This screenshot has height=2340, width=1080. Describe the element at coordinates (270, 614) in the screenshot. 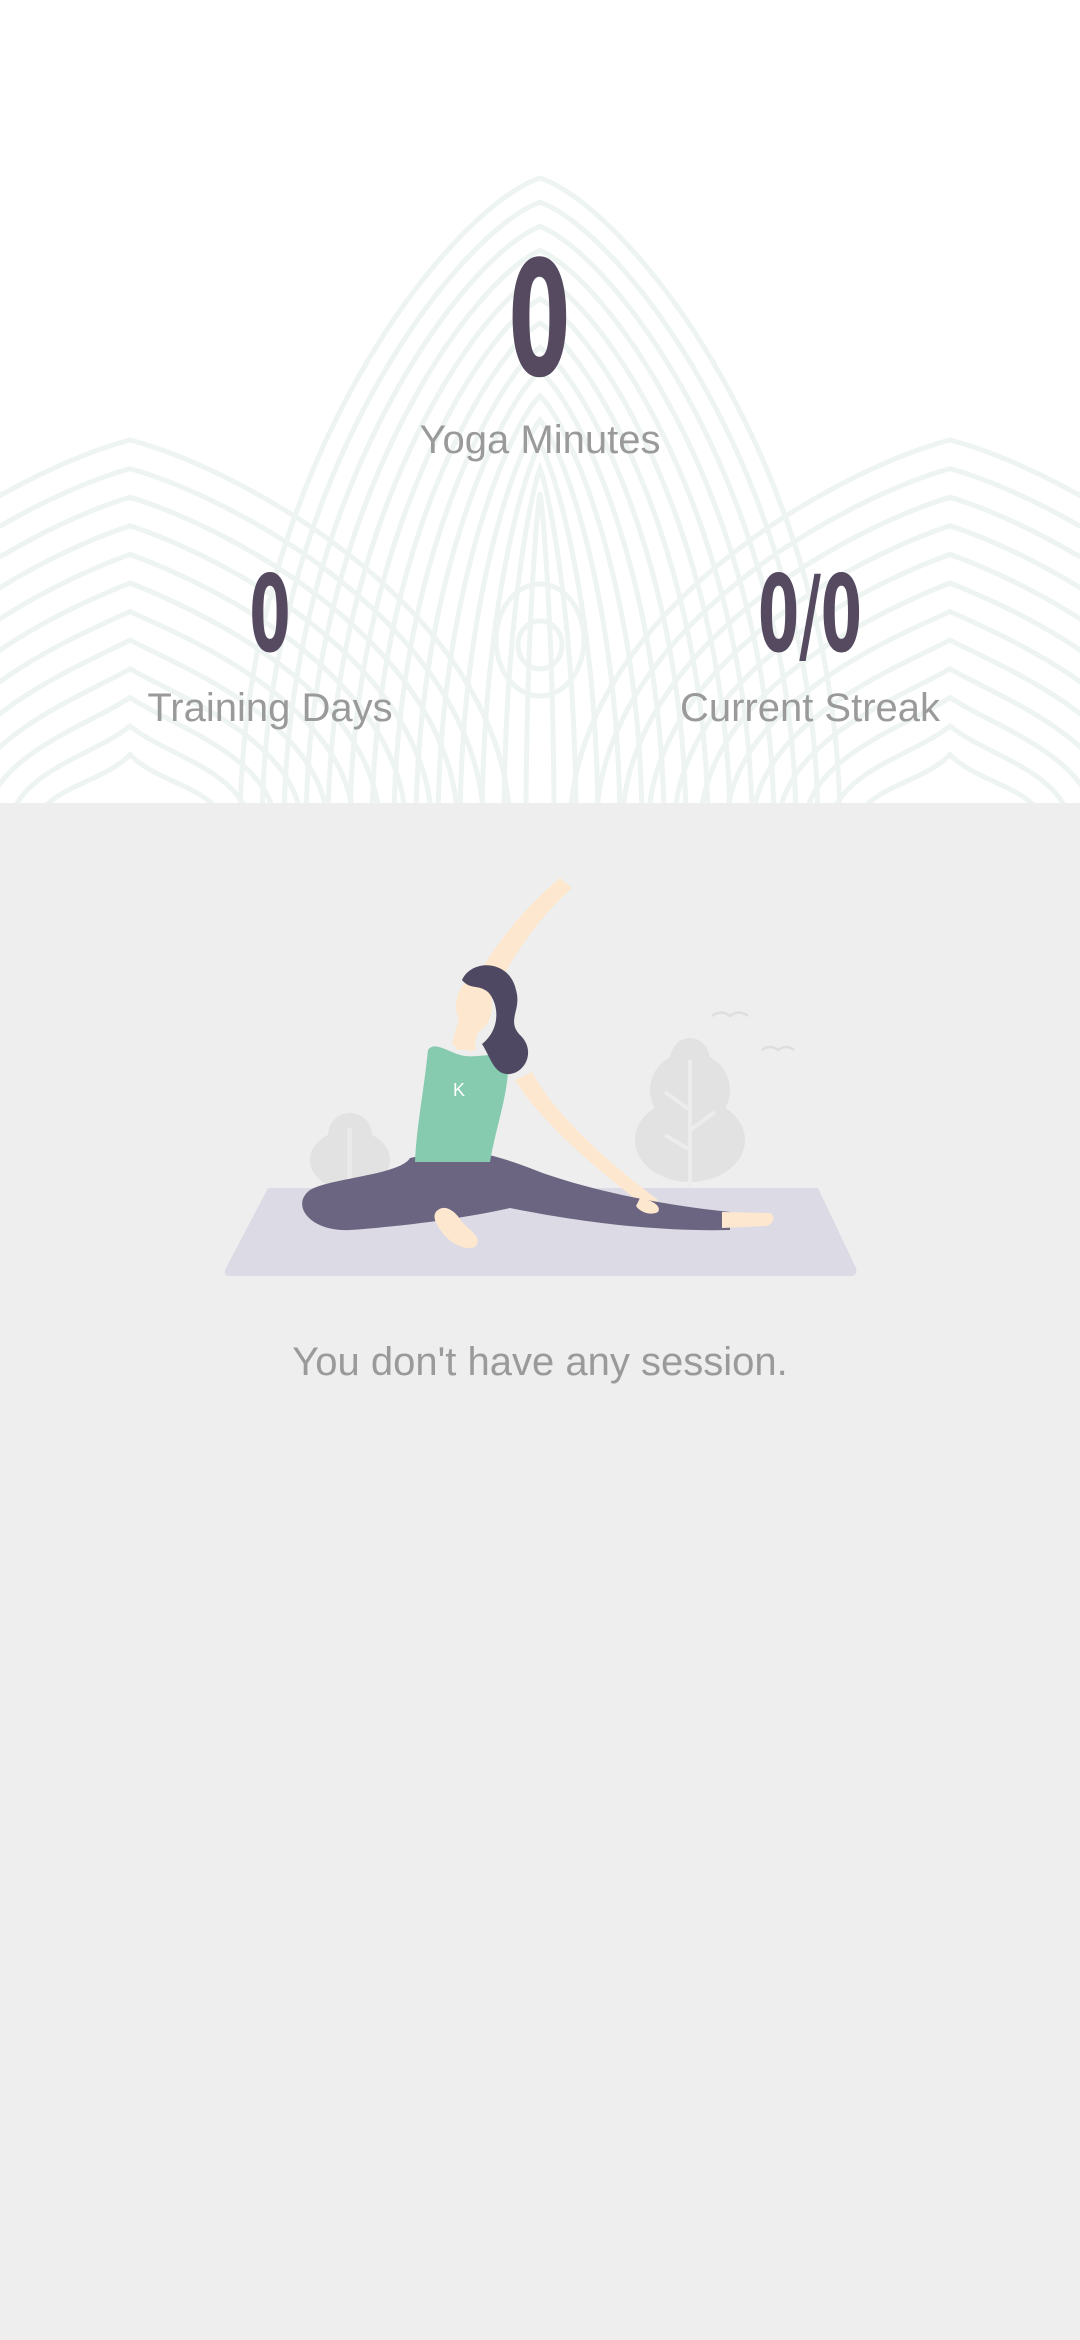

I see `training-days-value: 0` at that location.